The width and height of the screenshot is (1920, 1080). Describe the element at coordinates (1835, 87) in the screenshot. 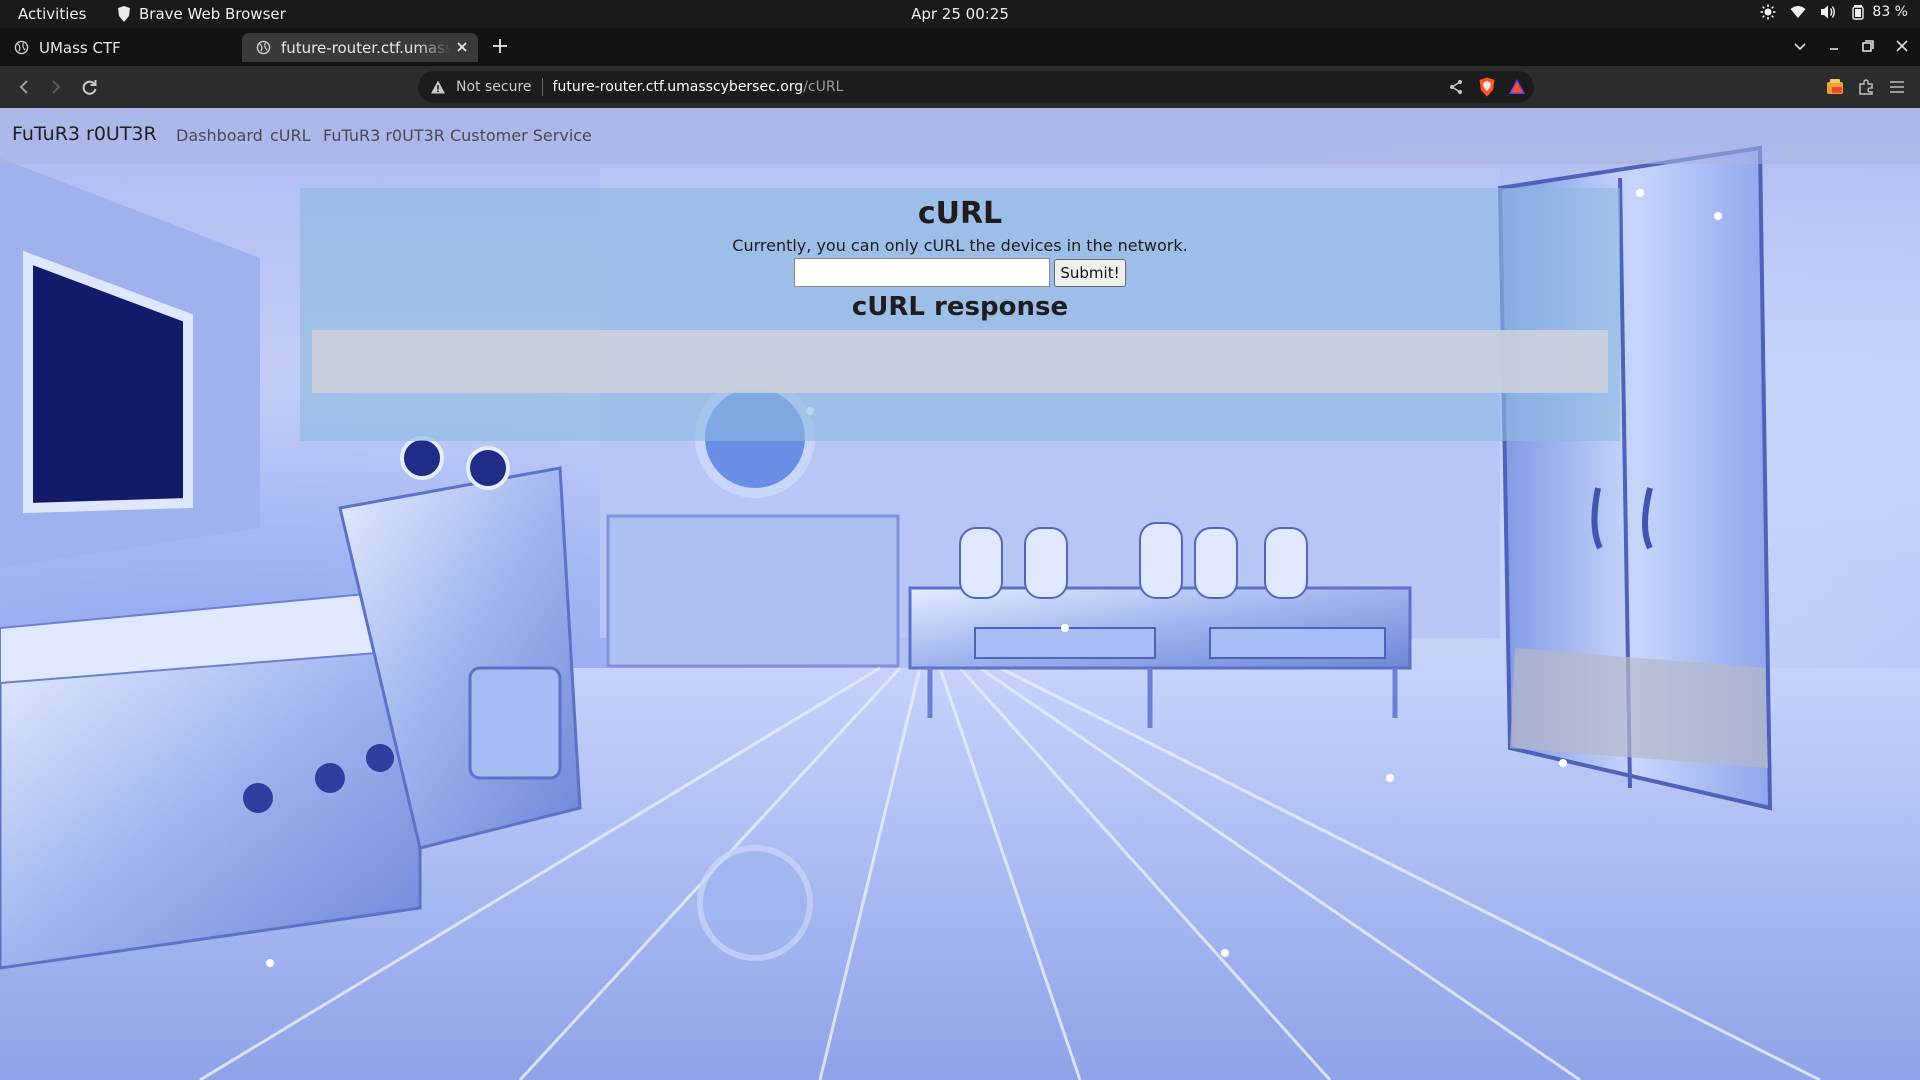

I see `wallet-extension-icon` at that location.